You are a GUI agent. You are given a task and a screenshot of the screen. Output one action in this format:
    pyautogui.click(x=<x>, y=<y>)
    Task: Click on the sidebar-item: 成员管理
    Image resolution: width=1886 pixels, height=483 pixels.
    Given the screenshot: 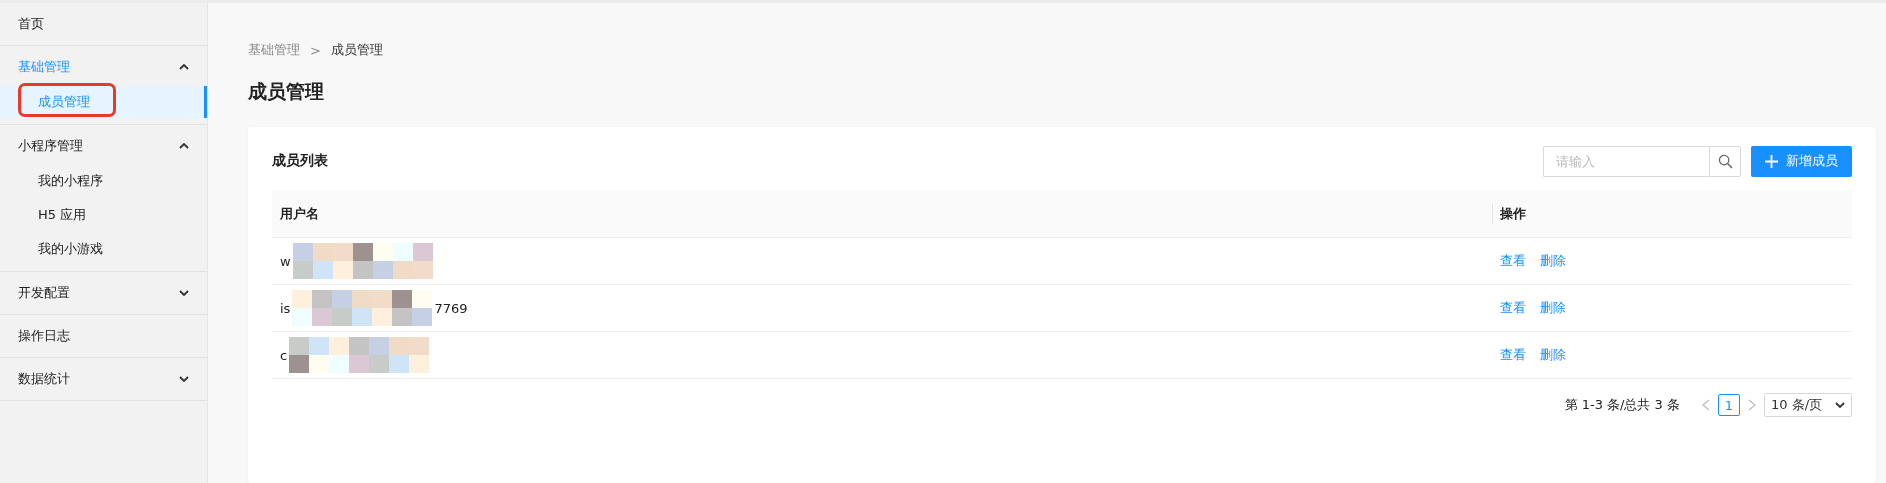 What is the action you would take?
    pyautogui.click(x=103, y=102)
    